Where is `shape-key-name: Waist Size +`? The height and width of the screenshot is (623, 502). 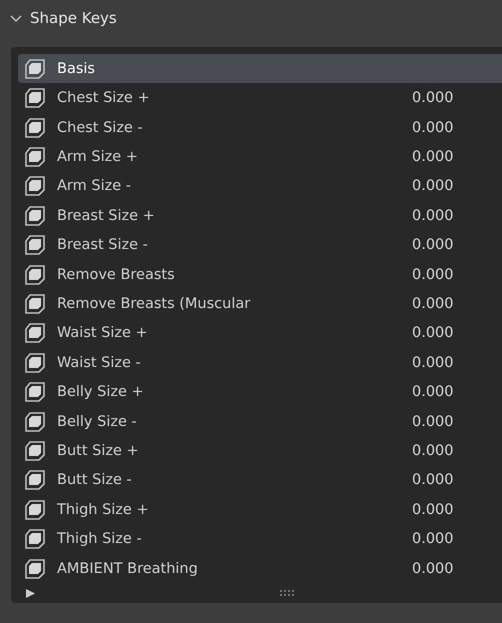
shape-key-name: Waist Size + is located at coordinates (103, 333).